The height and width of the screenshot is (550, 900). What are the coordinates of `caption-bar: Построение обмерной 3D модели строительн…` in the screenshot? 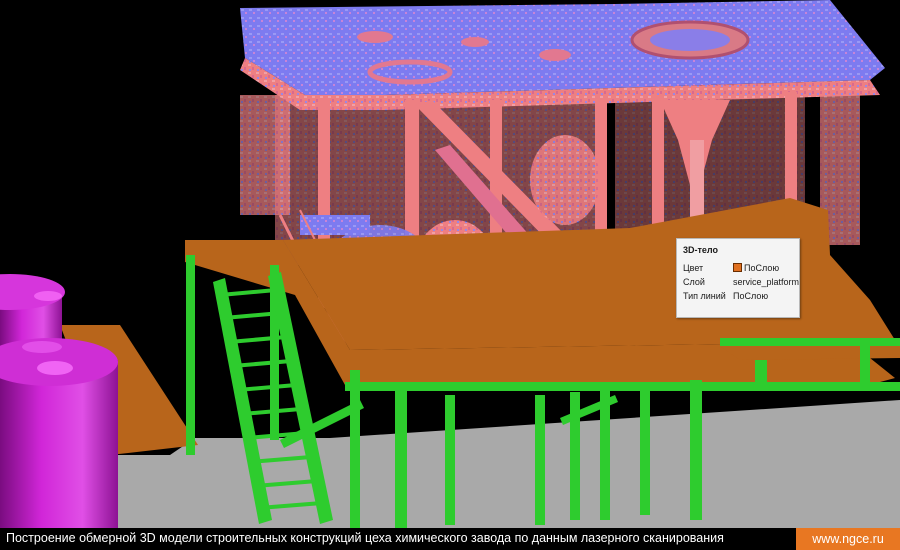 It's located at (450, 539).